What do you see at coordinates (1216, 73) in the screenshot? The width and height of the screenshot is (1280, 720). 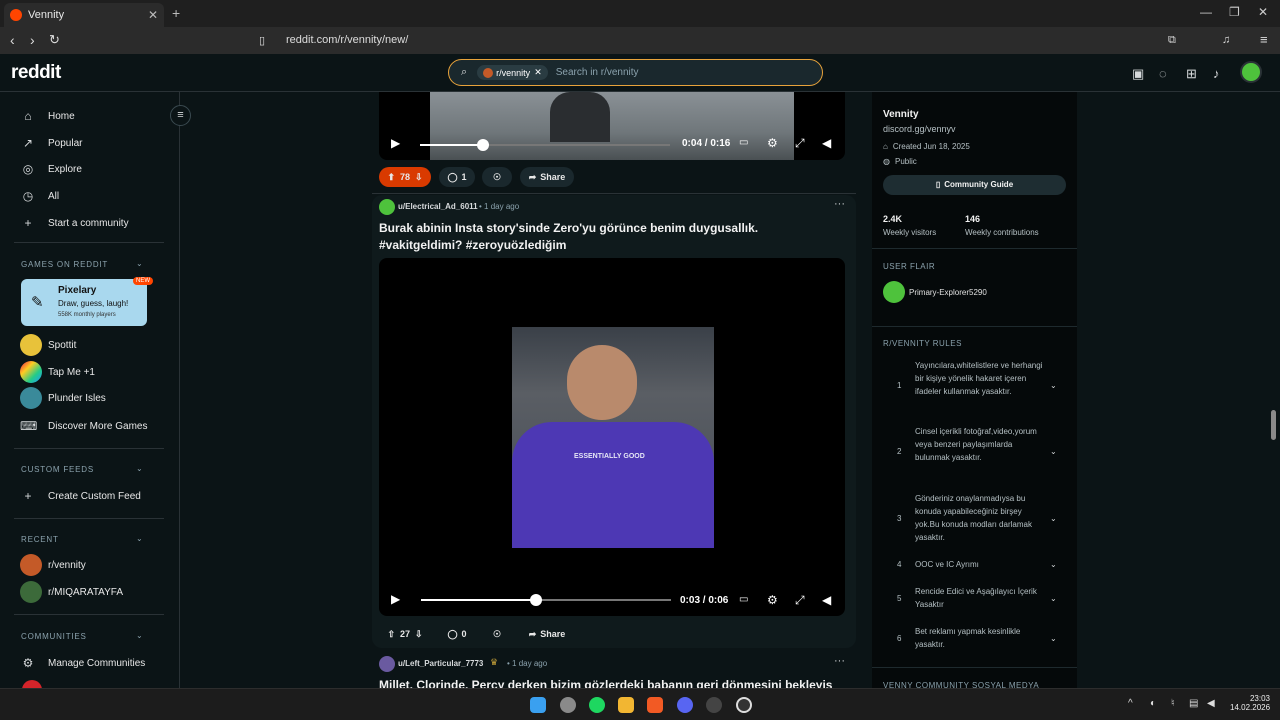 I see `notifications-icon: ♪` at bounding box center [1216, 73].